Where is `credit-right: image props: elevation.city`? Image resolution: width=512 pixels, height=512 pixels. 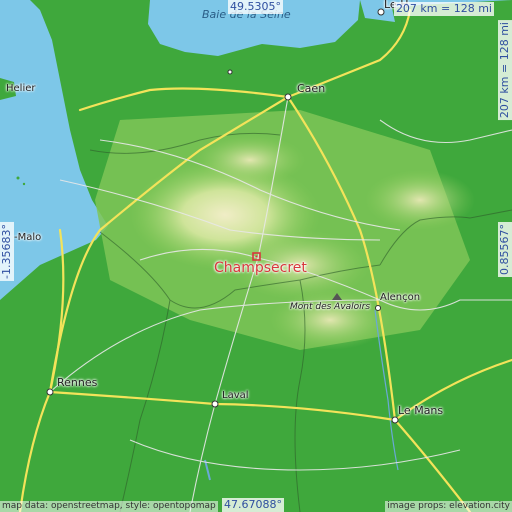
credit-right: image props: elevation.city is located at coordinates (448, 506).